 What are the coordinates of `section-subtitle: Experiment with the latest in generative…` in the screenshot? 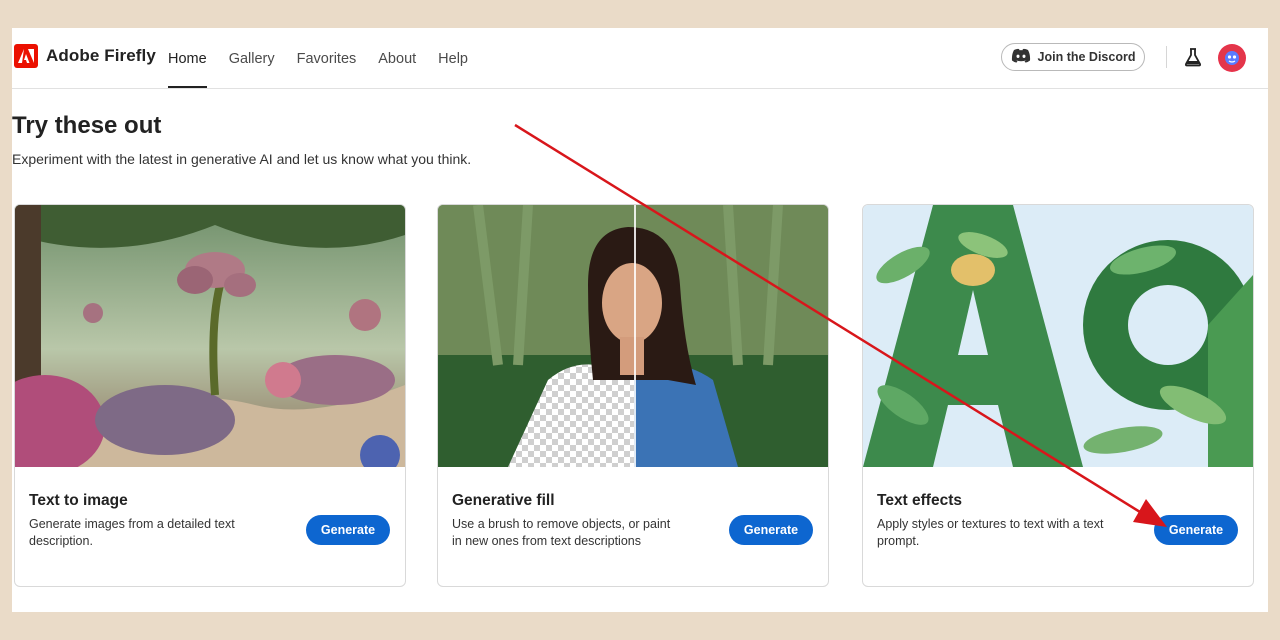 It's located at (242, 159).